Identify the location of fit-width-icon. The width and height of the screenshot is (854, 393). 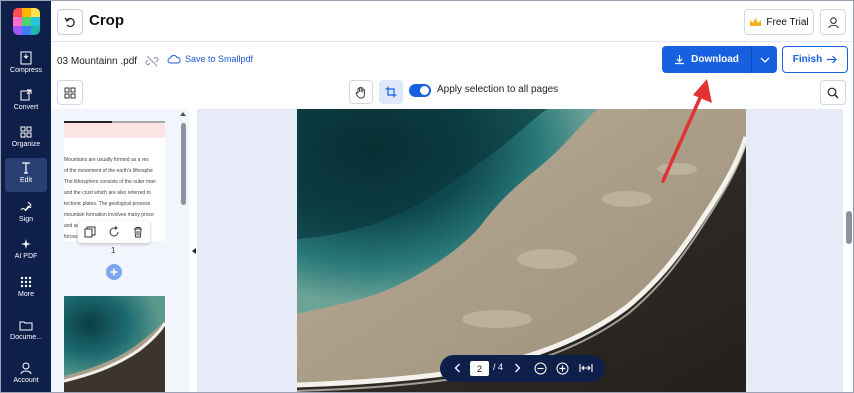
(586, 368).